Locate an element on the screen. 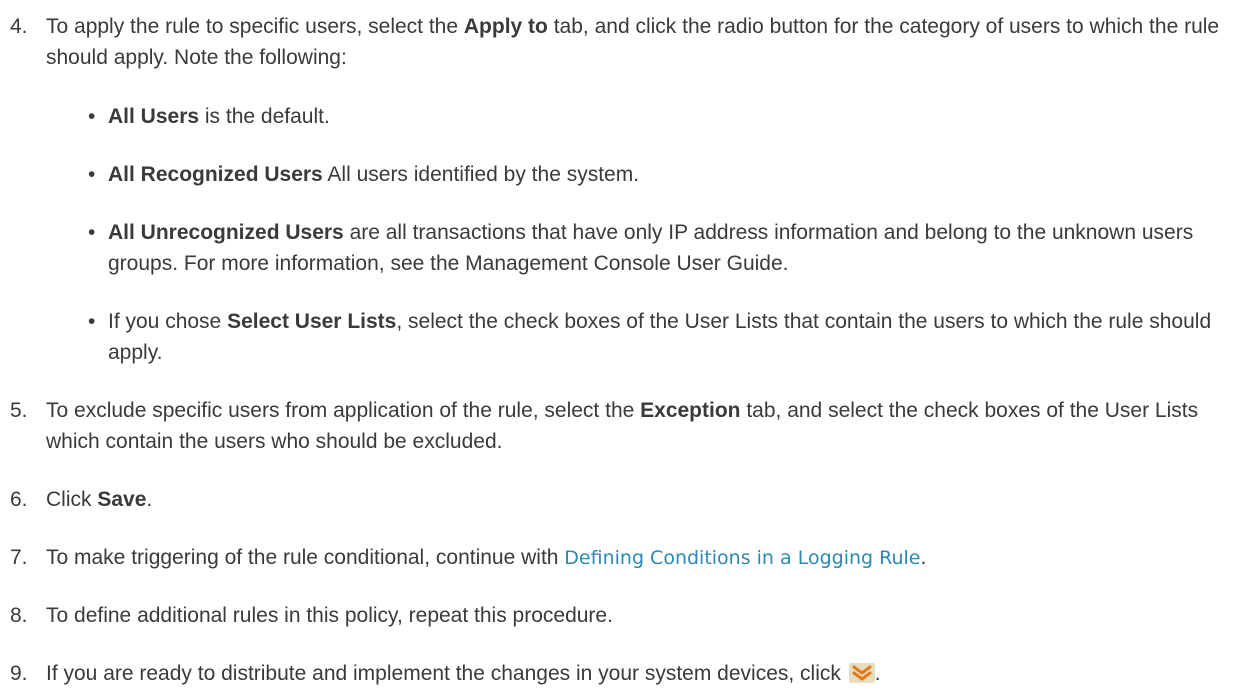  step-text: Click Save. is located at coordinates (99, 499).